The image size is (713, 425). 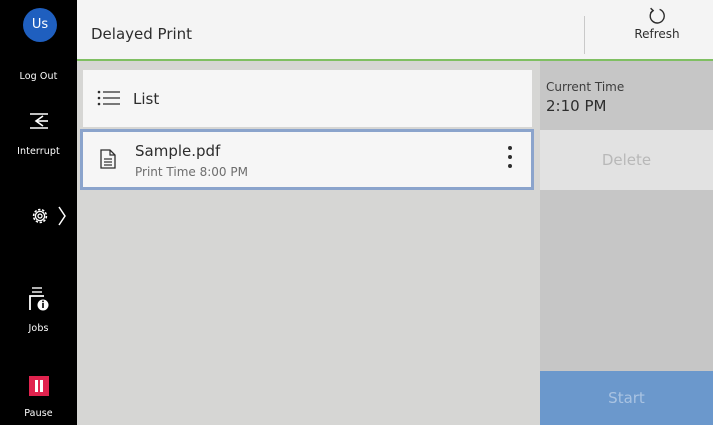 I want to click on header-divider, so click(x=584, y=35).